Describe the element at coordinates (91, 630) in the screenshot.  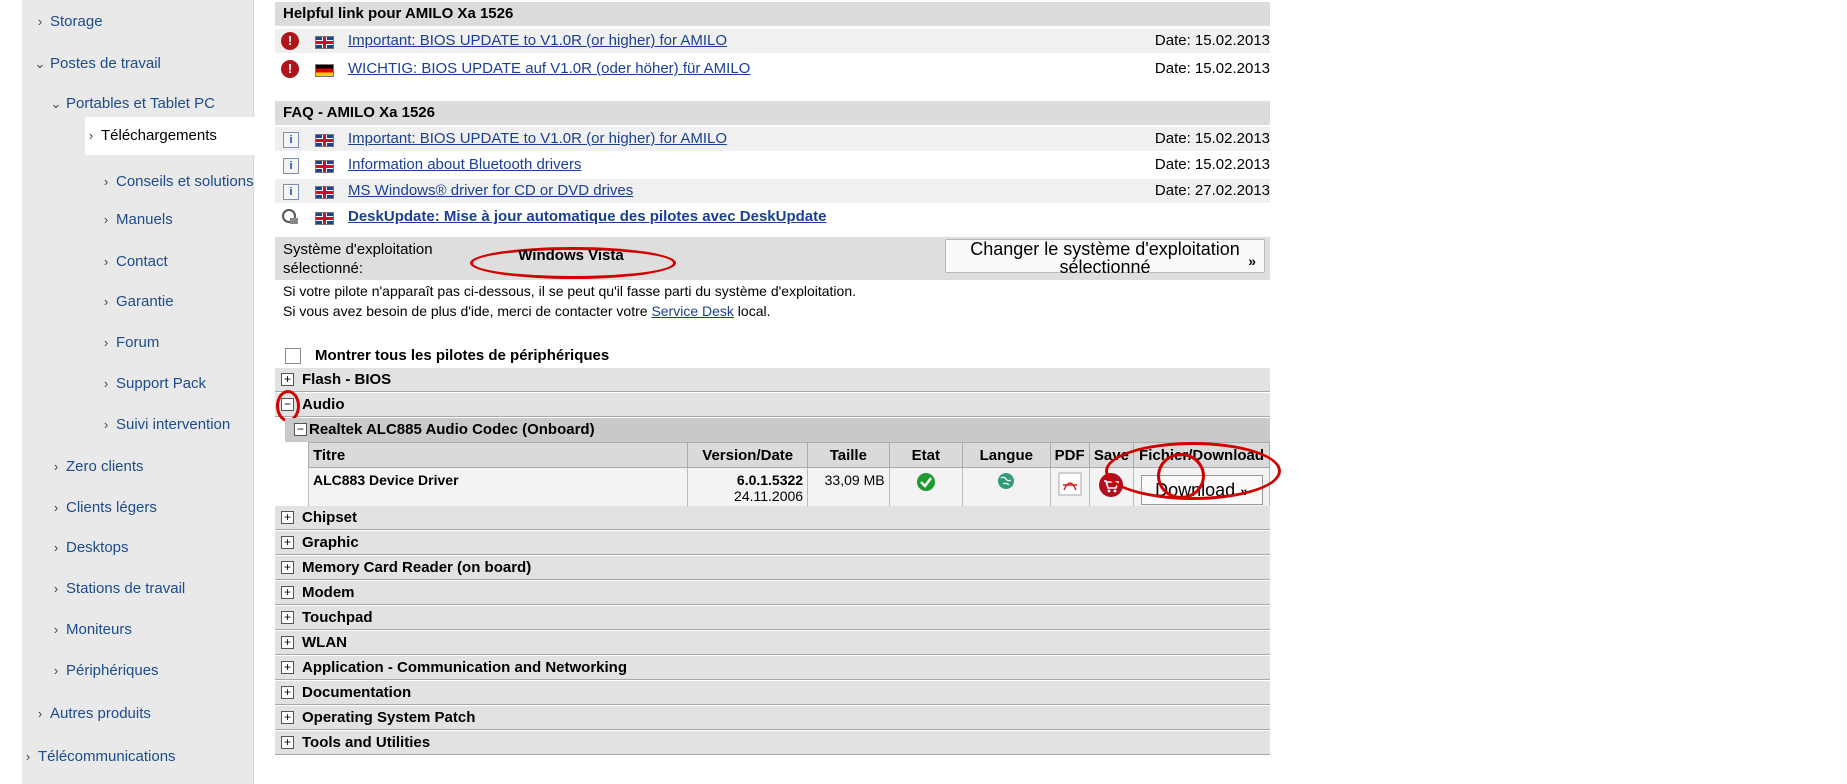
I see `nav-moniteurs: › Moniteurs` at that location.